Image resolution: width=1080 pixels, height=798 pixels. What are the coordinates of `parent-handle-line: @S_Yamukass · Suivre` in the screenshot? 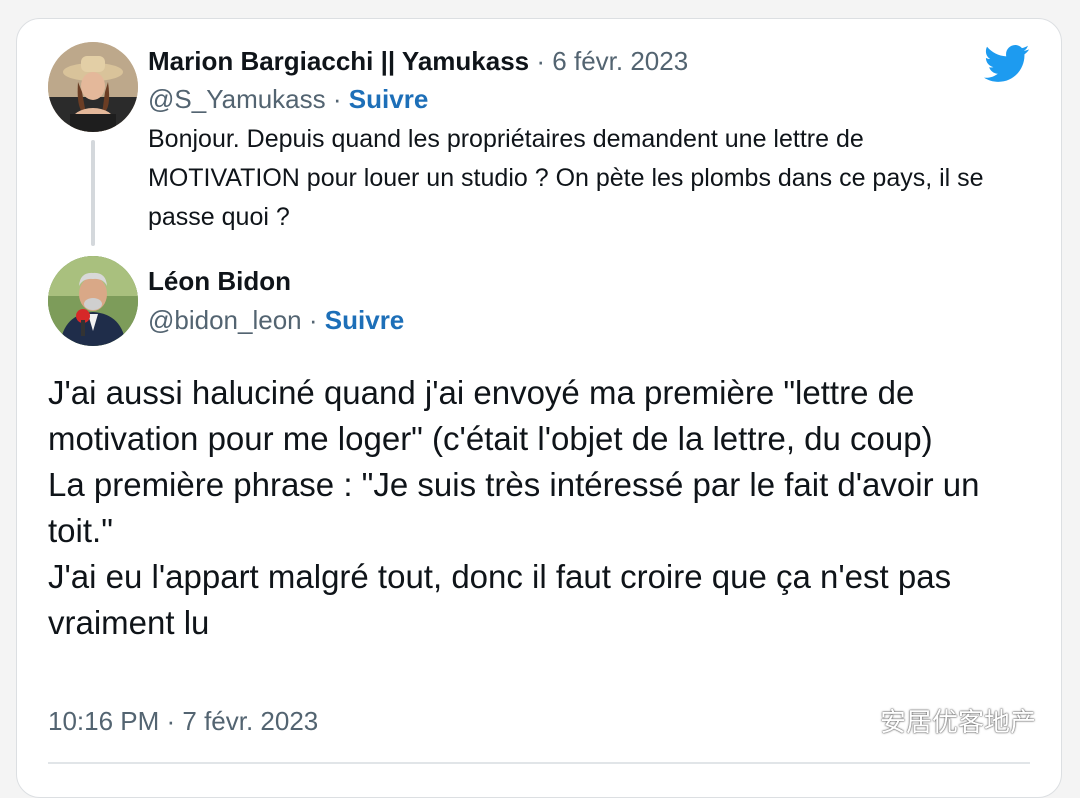 It's located at (288, 99).